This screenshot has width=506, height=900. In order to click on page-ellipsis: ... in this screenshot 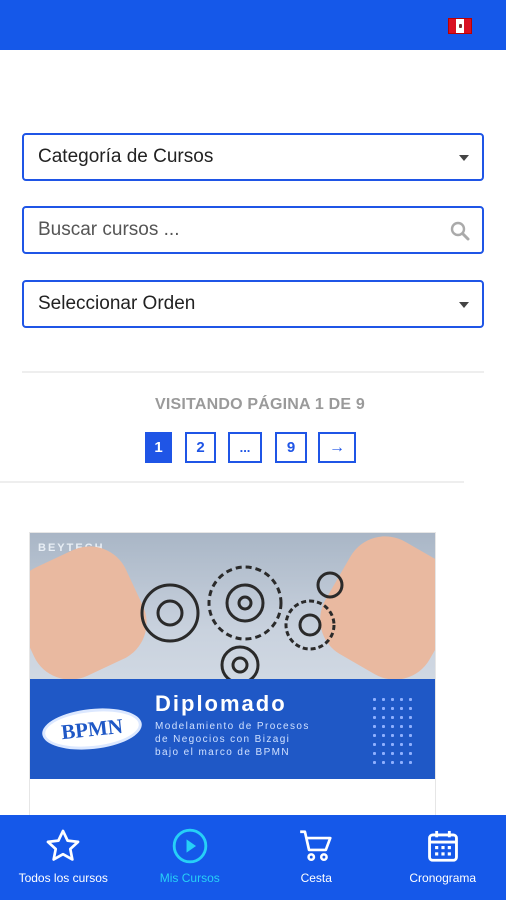, I will do `click(245, 447)`.